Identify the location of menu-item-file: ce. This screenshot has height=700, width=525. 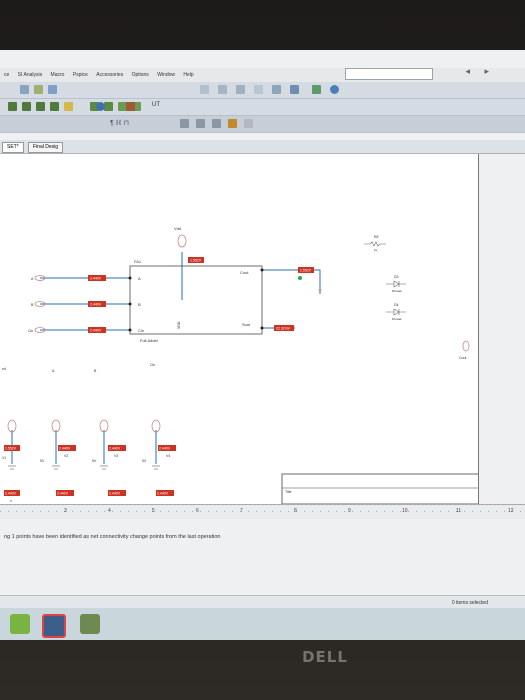
(6, 75).